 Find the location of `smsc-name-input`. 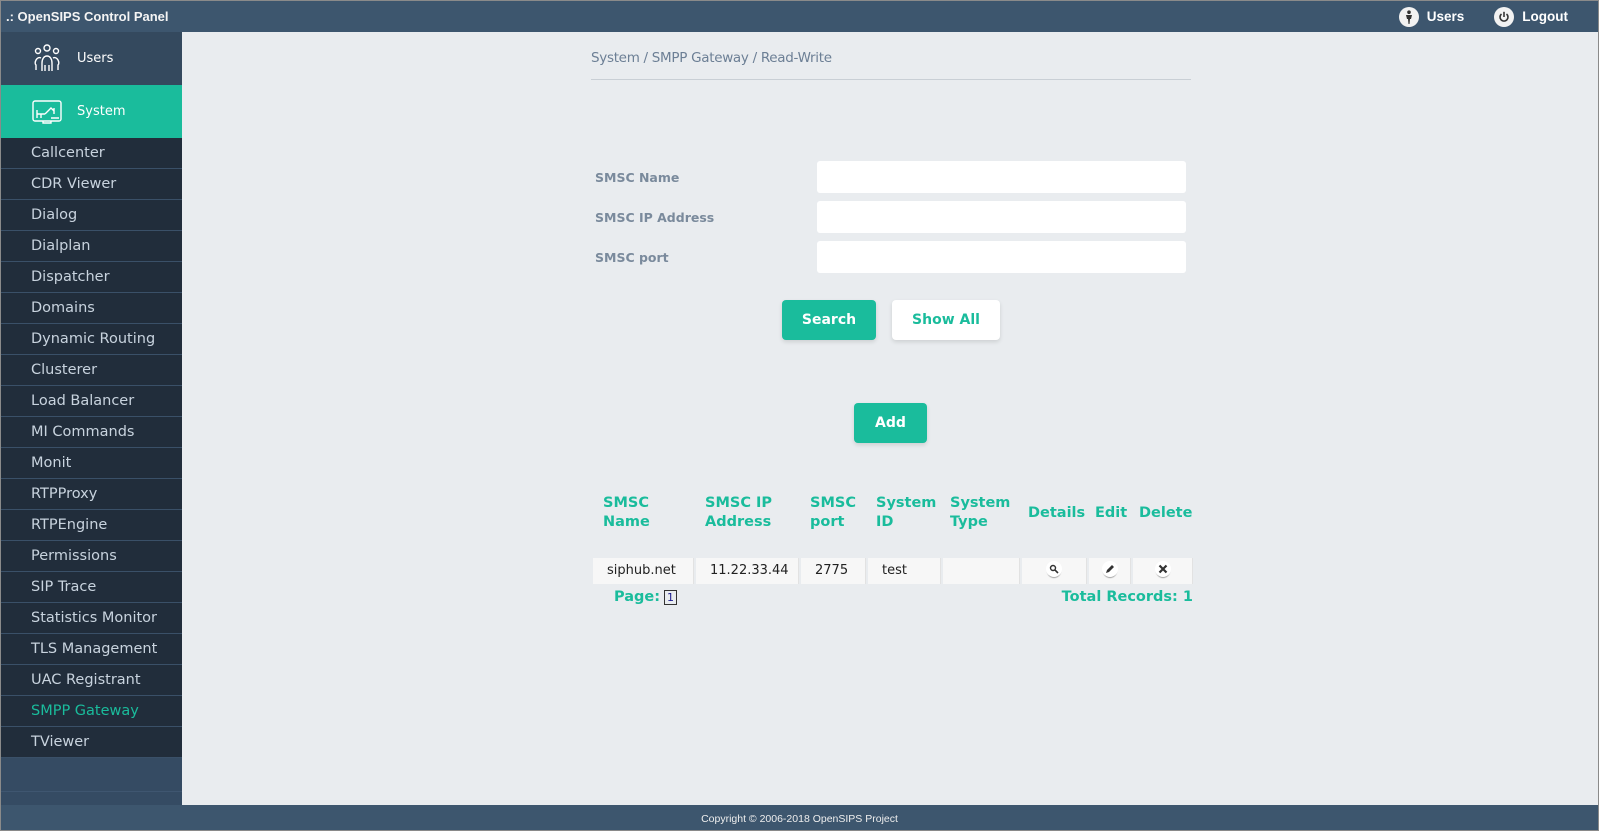

smsc-name-input is located at coordinates (1001, 177).